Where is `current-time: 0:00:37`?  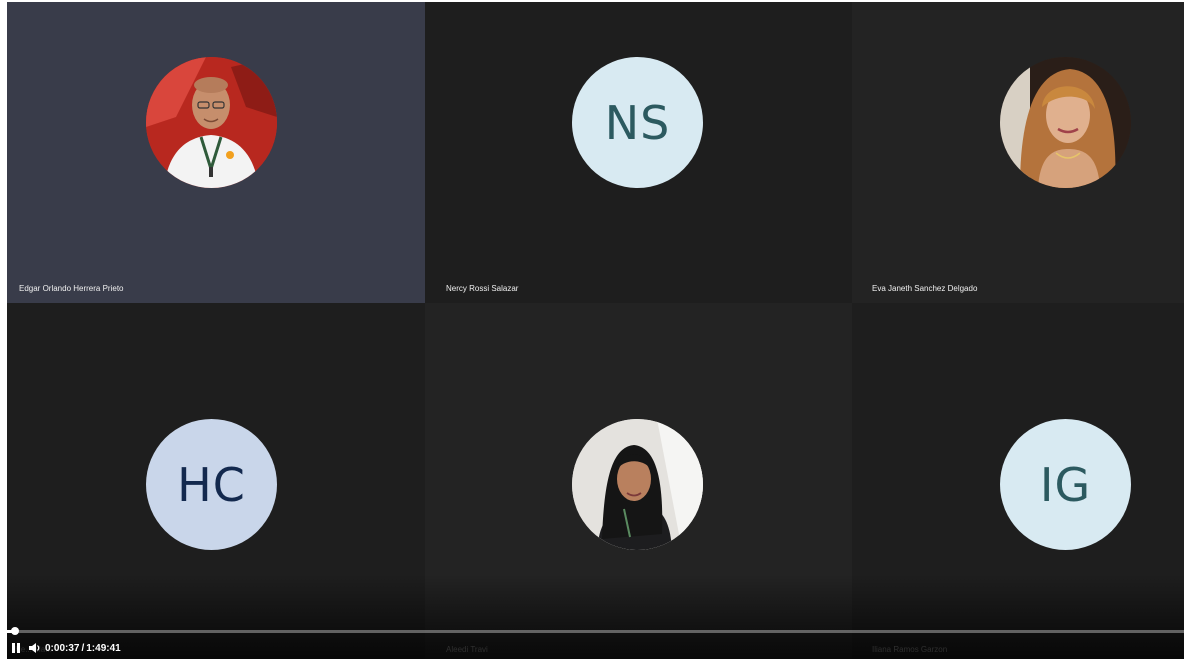
current-time: 0:00:37 is located at coordinates (62, 648).